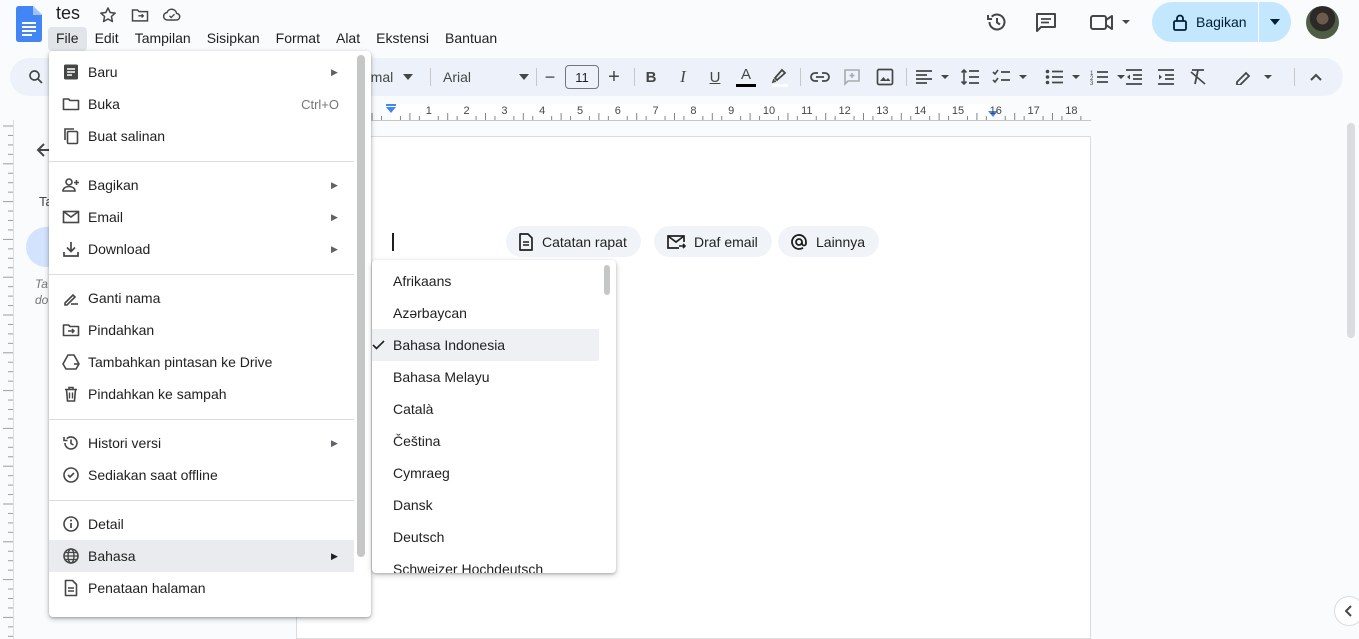 The height and width of the screenshot is (639, 1359). Describe the element at coordinates (713, 241) in the screenshot. I see `chip-email-draft: Draf email` at that location.